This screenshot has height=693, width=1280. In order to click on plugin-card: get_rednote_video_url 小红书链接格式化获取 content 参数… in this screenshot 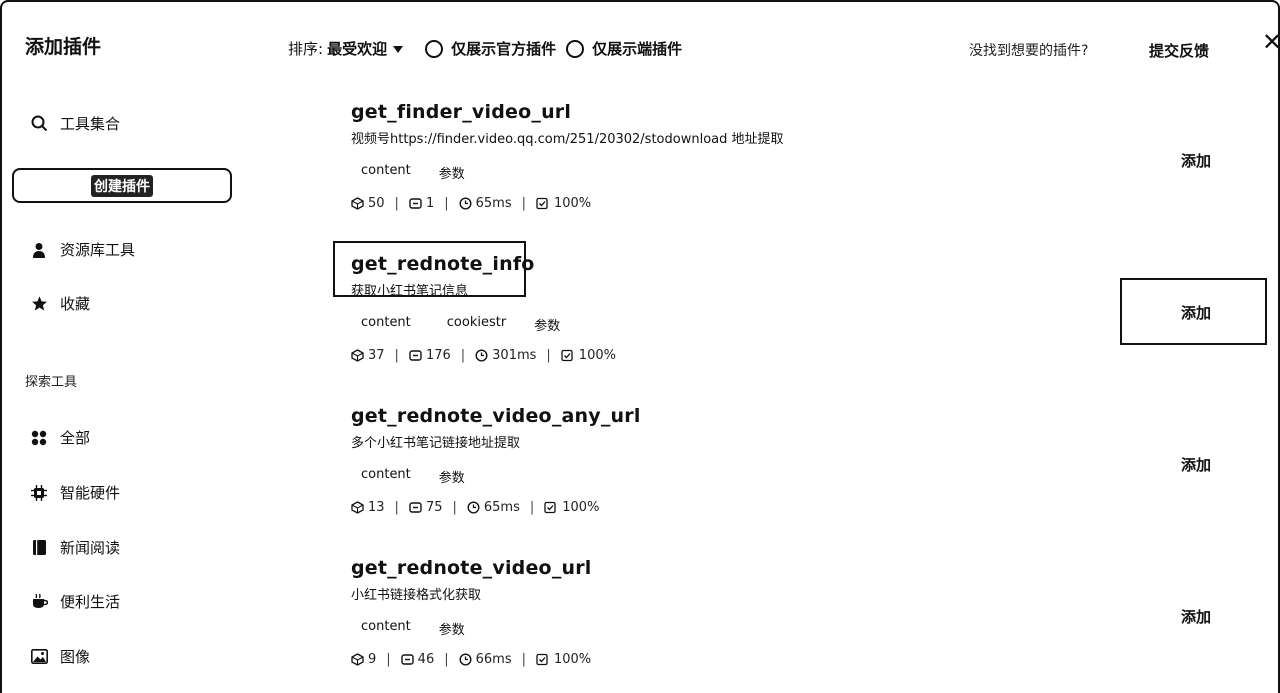, I will do `click(801, 612)`.